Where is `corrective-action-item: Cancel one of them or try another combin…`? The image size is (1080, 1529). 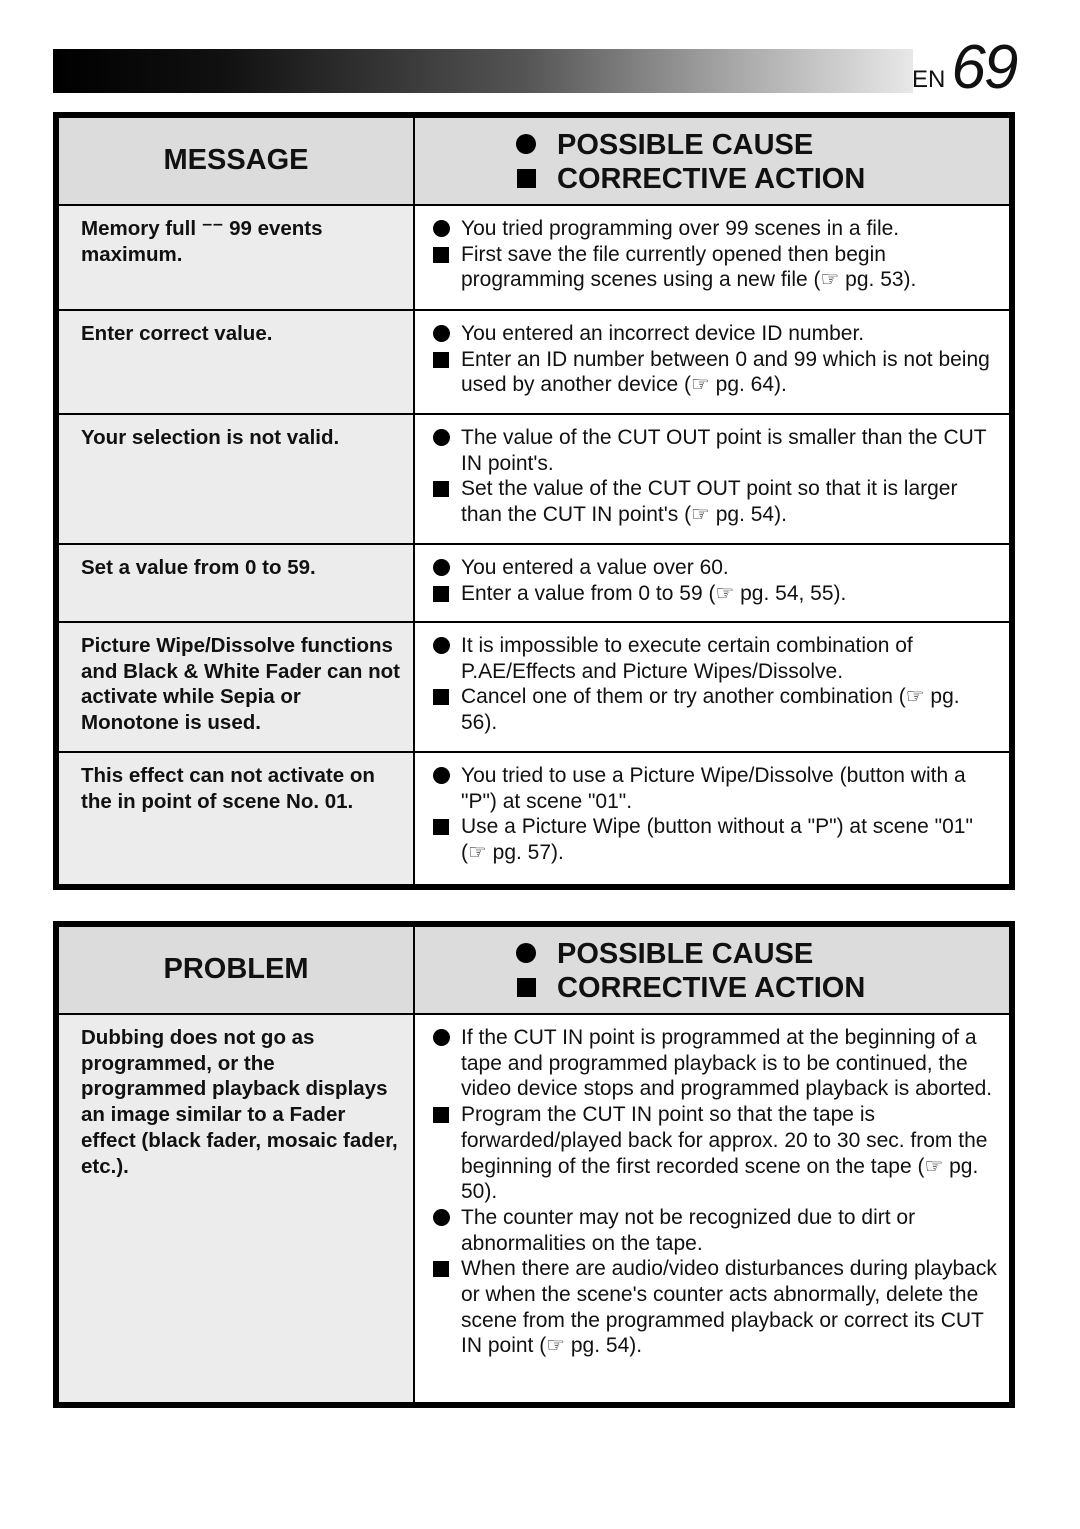
corrective-action-item: Cancel one of them or try another combin… is located at coordinates (716, 709).